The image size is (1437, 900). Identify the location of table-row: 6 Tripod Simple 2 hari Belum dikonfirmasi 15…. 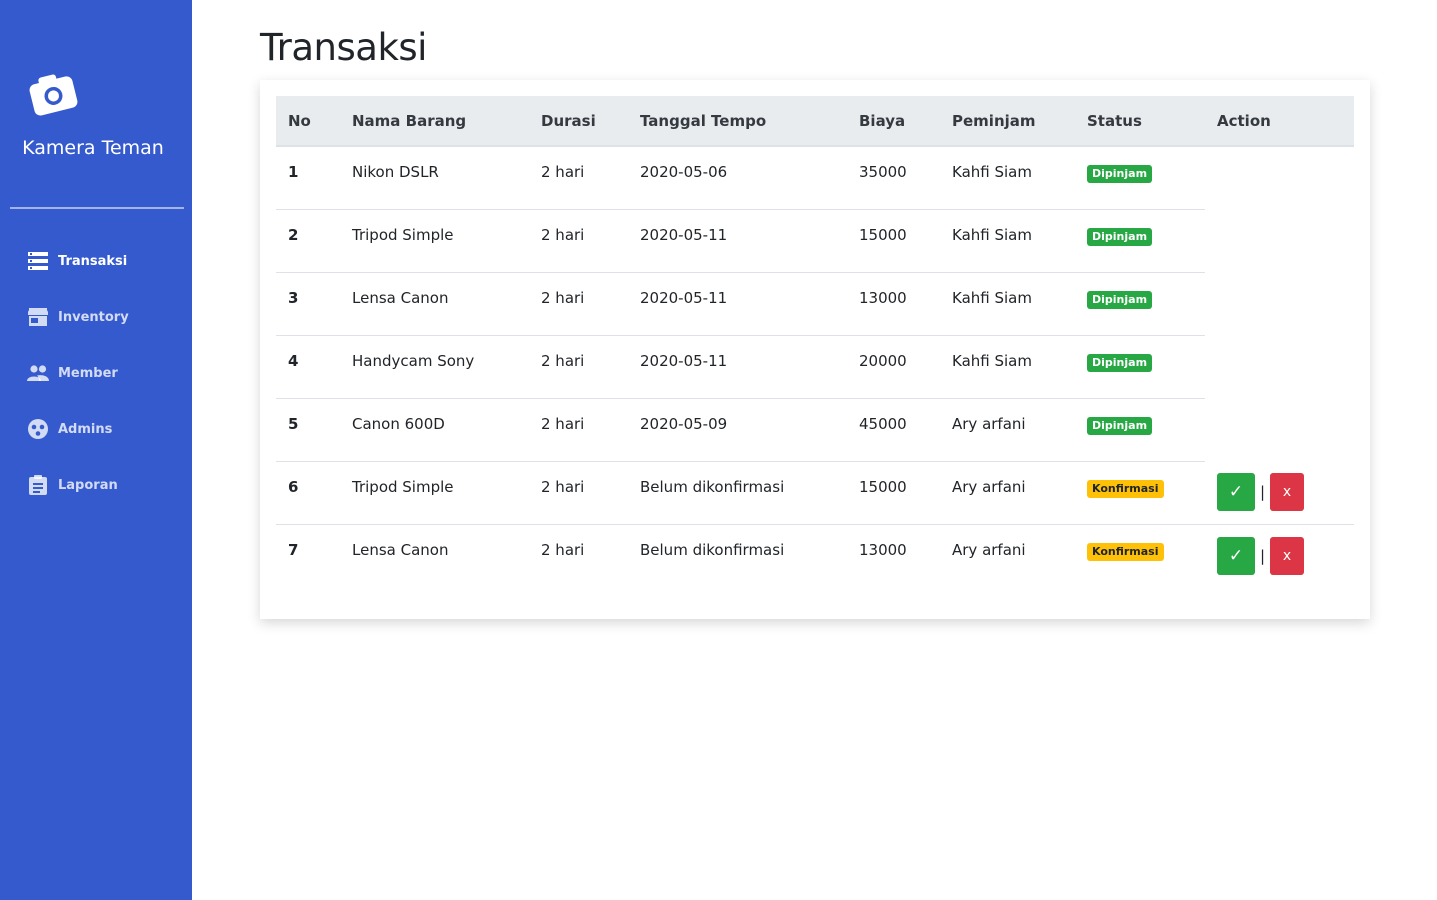
(815, 493).